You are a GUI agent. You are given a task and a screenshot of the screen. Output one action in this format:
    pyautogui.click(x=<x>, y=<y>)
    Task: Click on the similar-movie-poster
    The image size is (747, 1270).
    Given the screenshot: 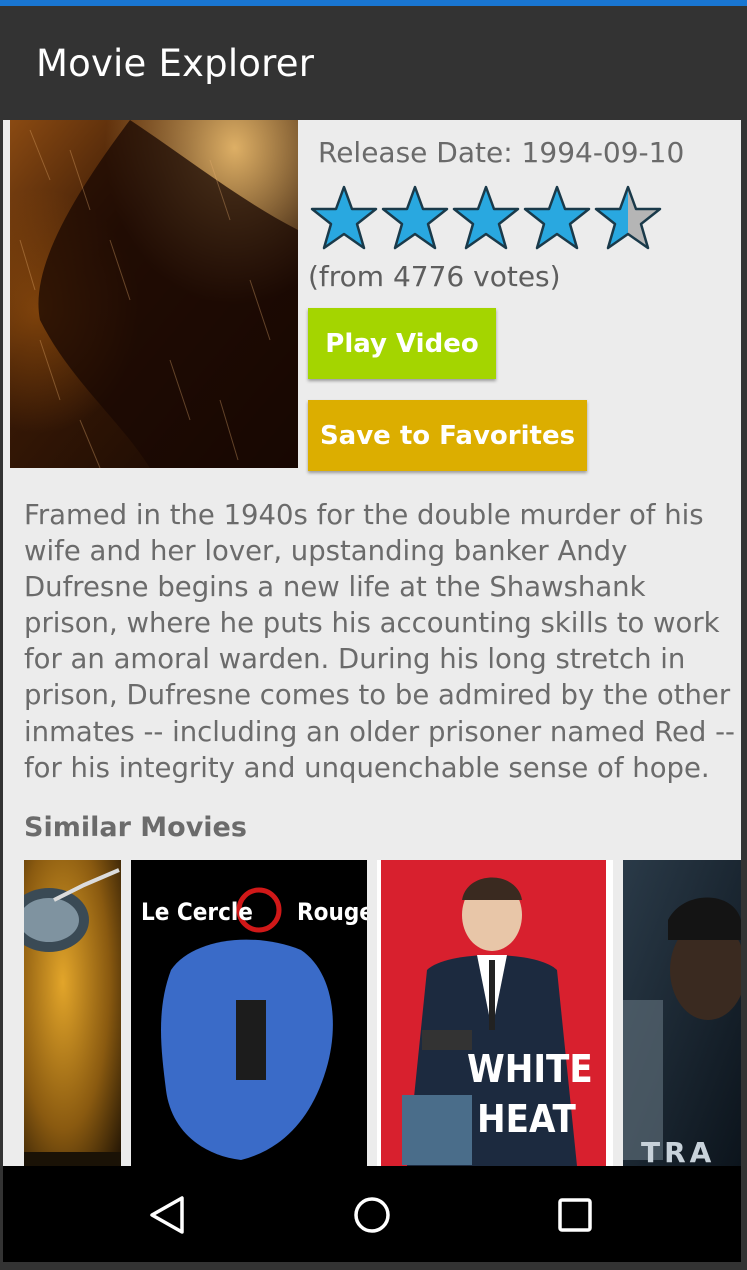 What is the action you would take?
    pyautogui.click(x=72, y=1013)
    